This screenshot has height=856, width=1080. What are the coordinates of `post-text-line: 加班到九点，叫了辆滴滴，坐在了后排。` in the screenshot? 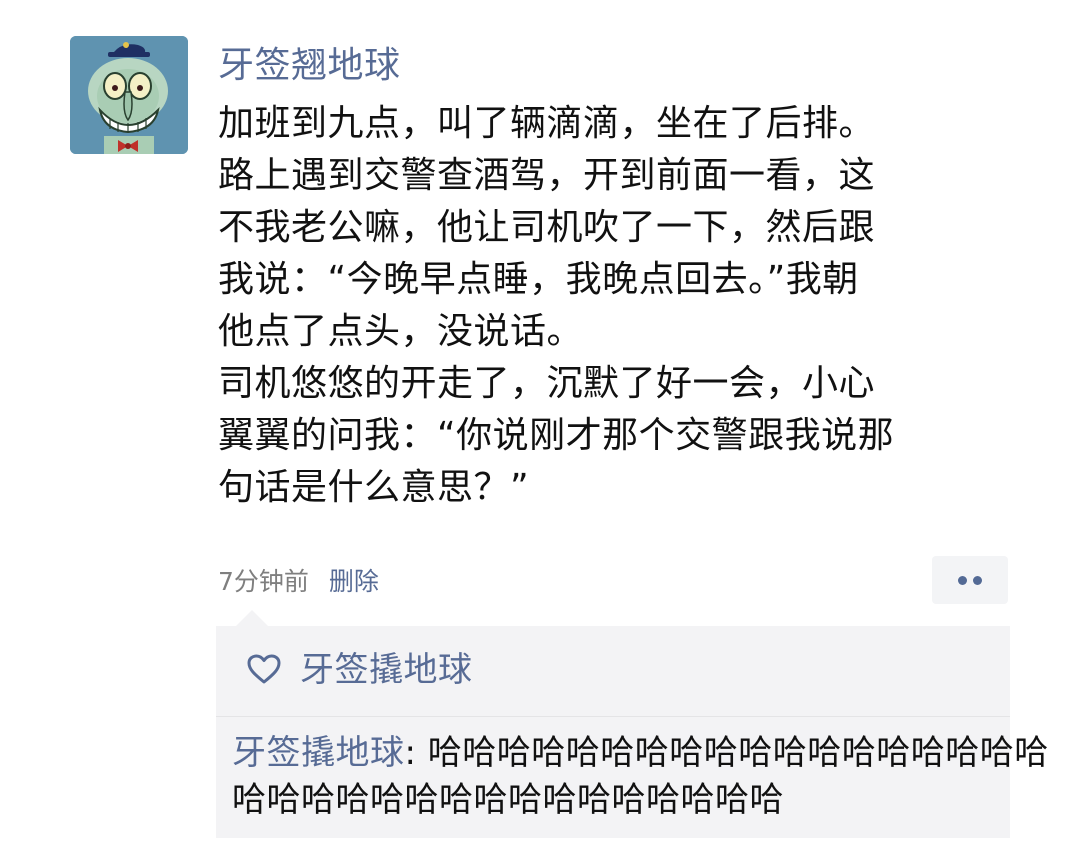 It's located at (547, 123).